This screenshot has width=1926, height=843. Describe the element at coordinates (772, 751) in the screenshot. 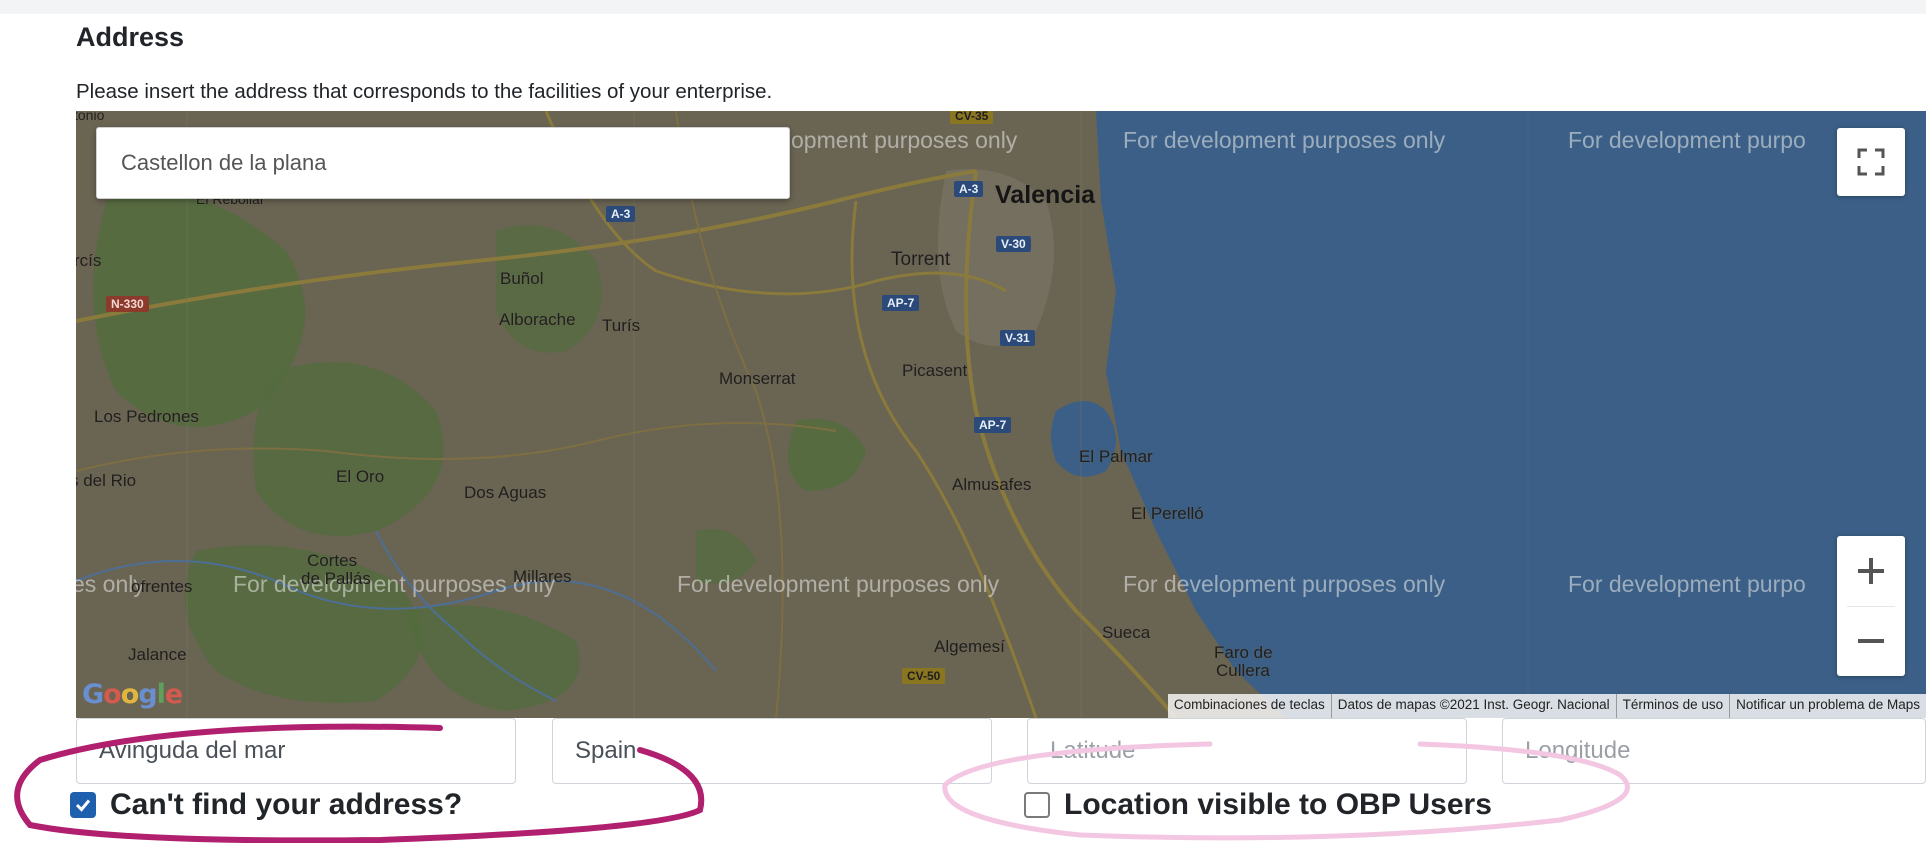

I see `country-input: Spain` at that location.